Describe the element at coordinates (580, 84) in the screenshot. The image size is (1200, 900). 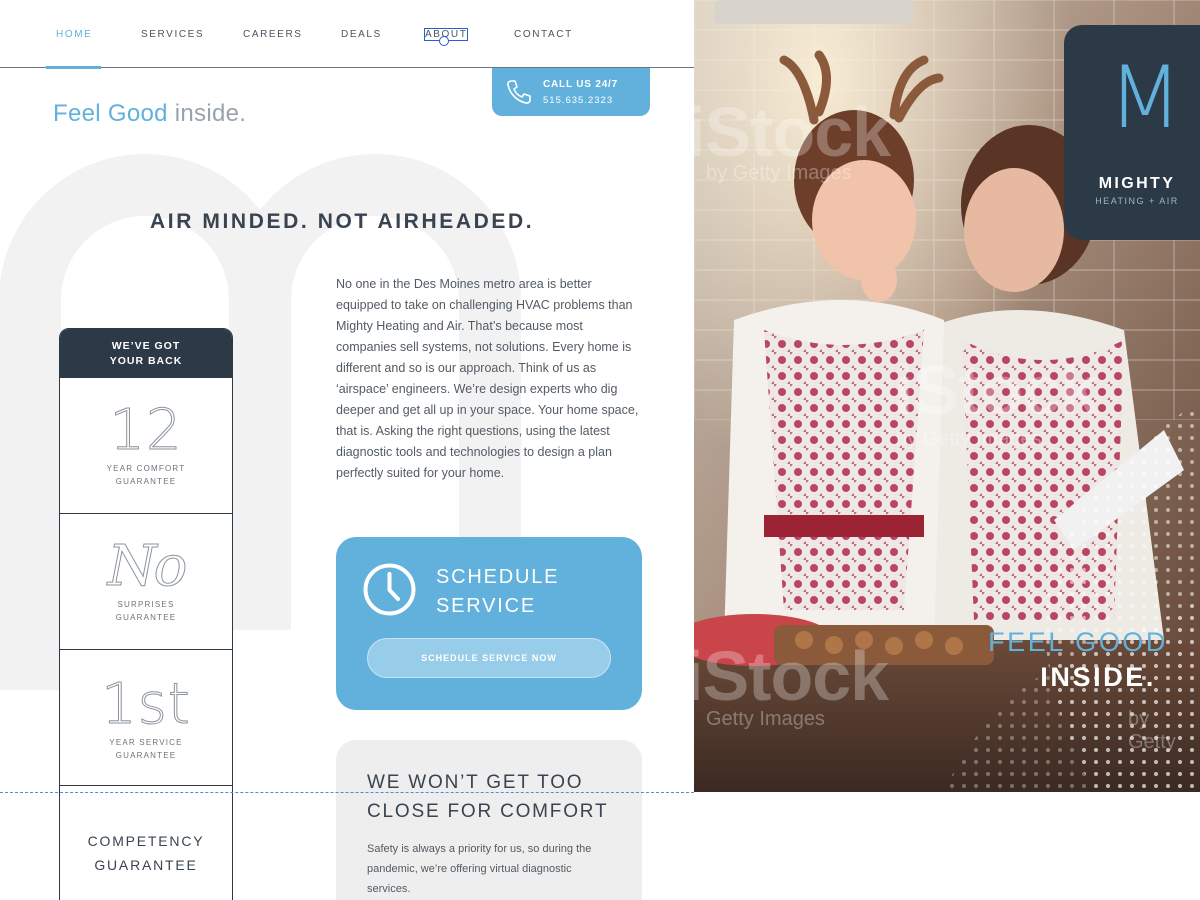
I see `call-label: CALL US 24/7` at that location.